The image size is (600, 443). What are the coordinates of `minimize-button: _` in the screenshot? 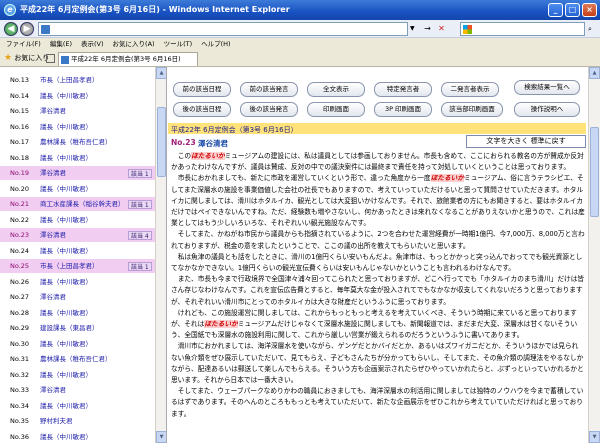 It's located at (555, 10).